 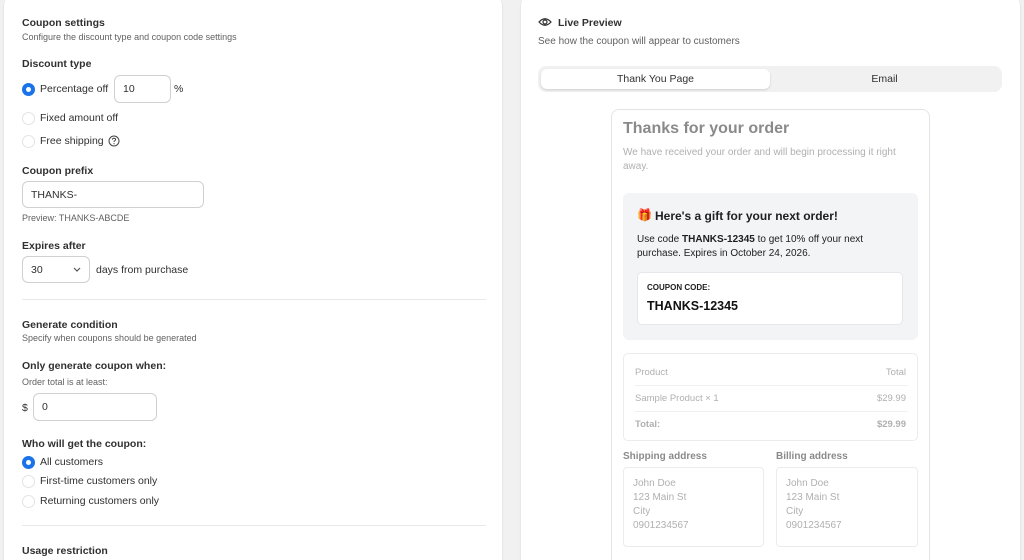 I want to click on generate-condition-title: Generate condition, so click(x=70, y=325).